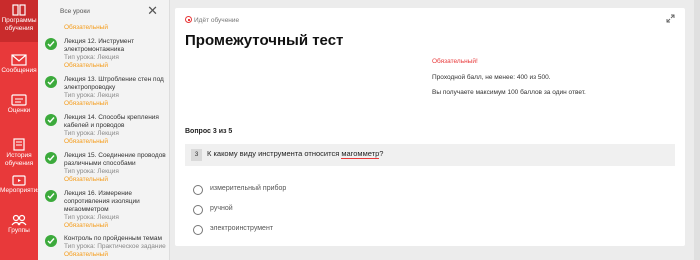  I want to click on answer-option: электроинструмент, so click(293, 230).